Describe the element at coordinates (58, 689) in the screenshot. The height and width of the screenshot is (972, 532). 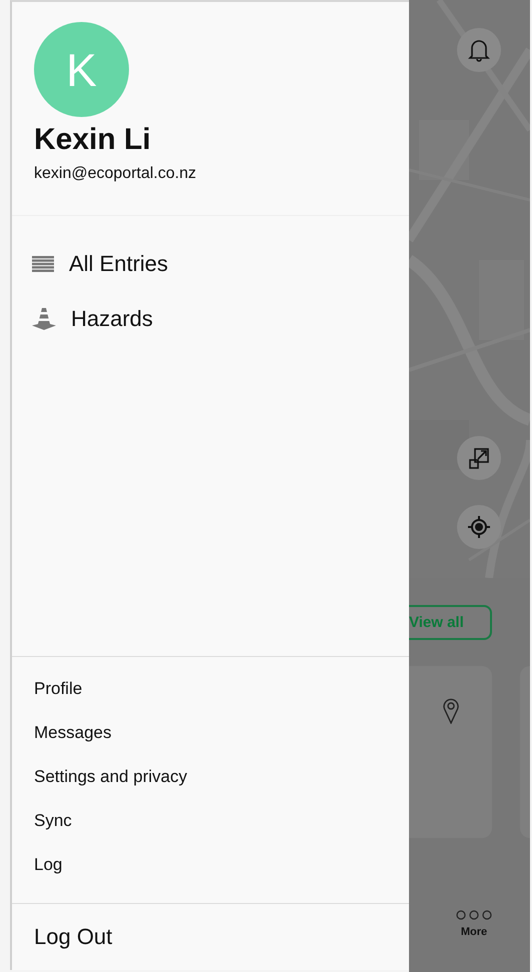
I see `menu-item: Profile` at that location.